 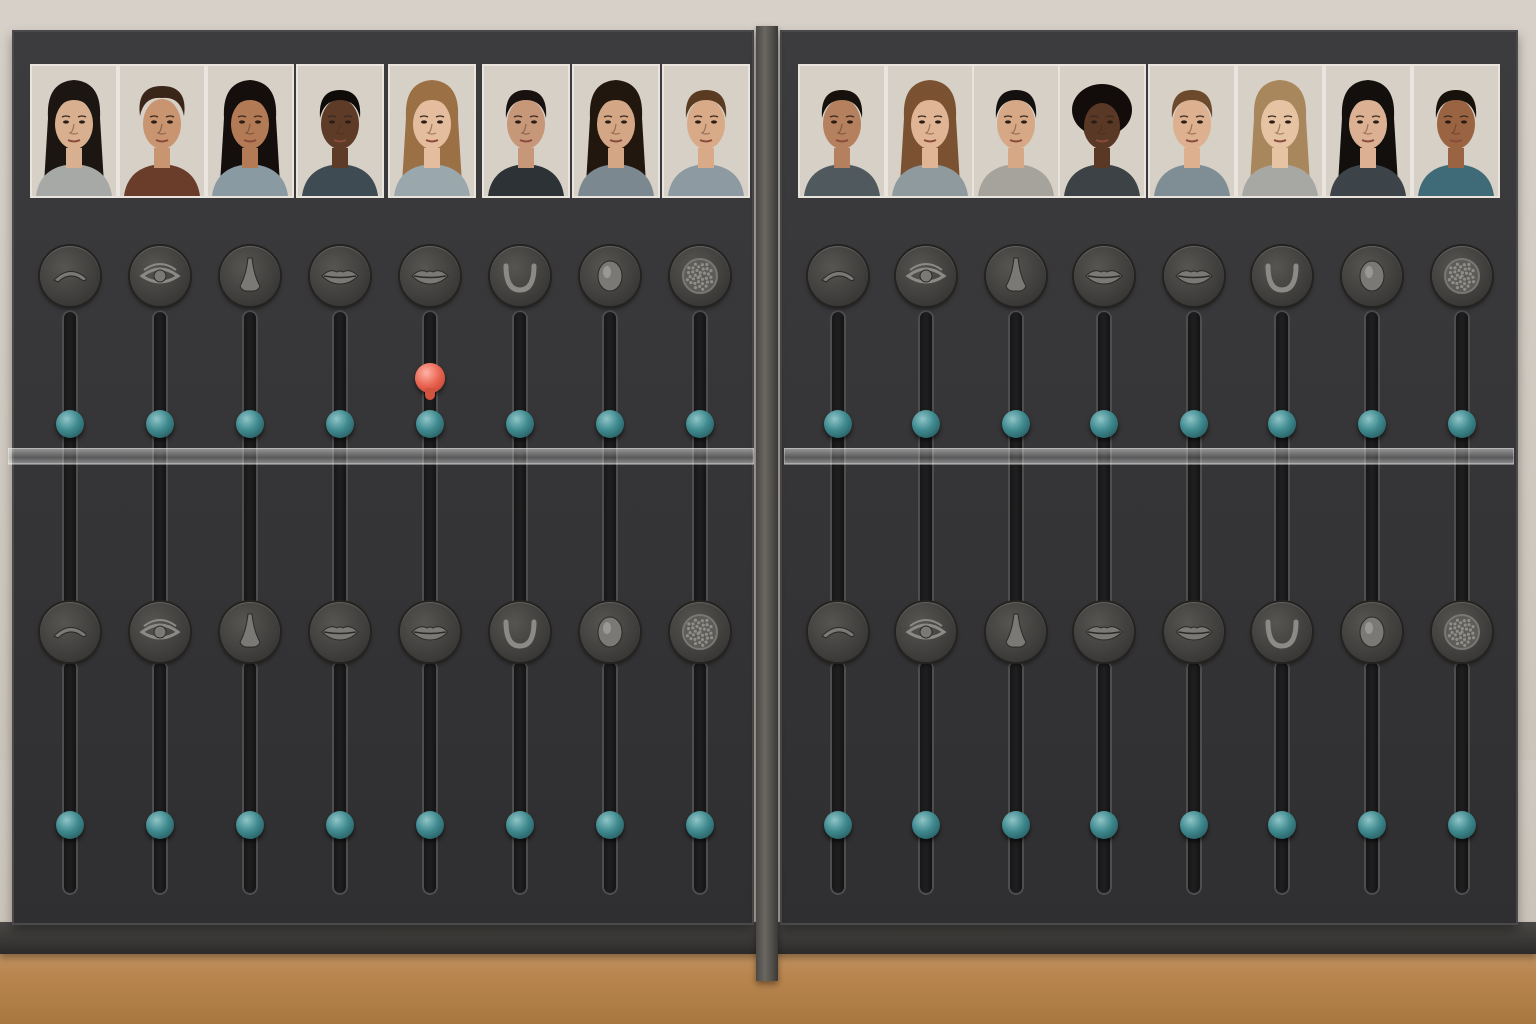 I want to click on left-lower-cheek-icon, so click(x=610, y=632).